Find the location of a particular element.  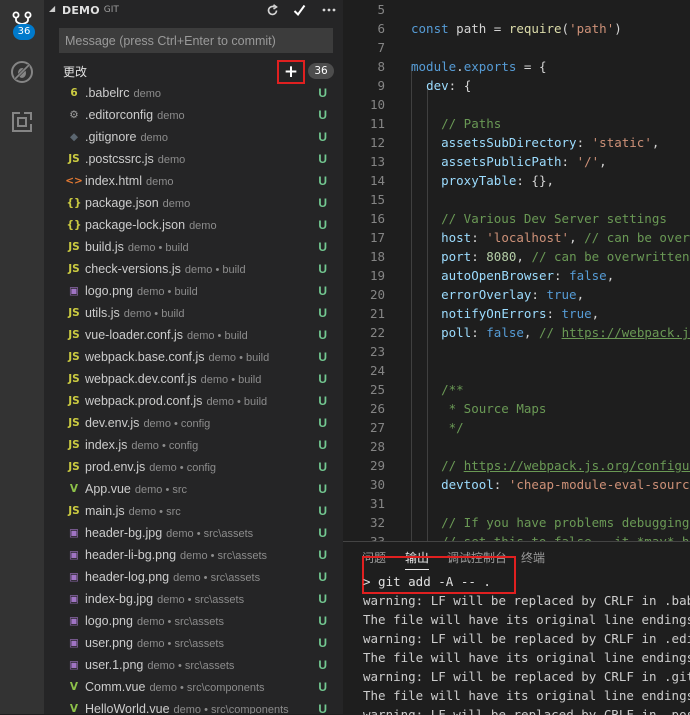

file-row: JS check-versions.js demo • build U is located at coordinates (193, 269).